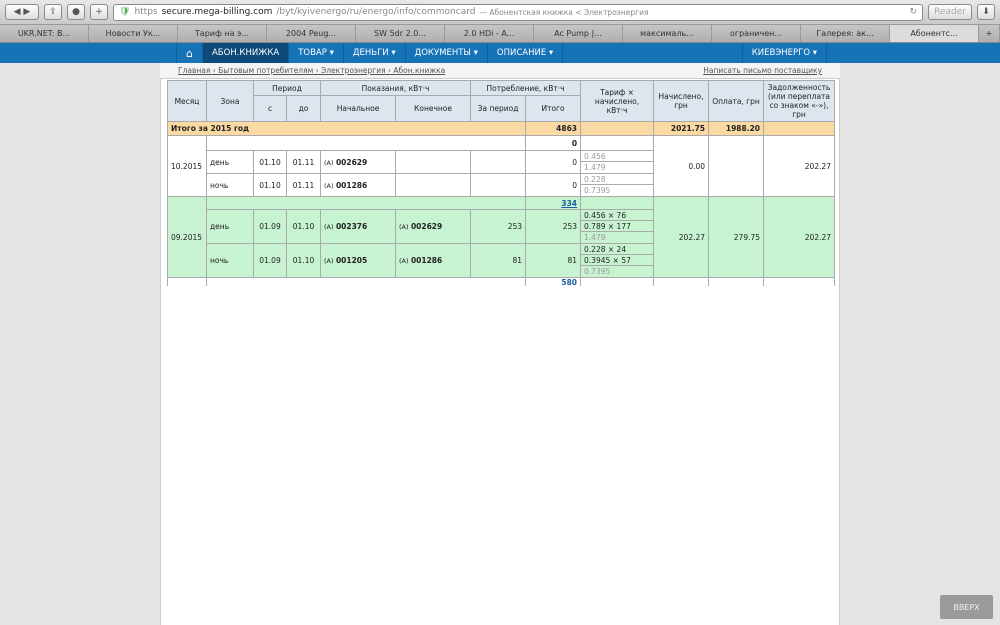 Image resolution: width=1000 pixels, height=625 pixels. I want to click on value: 001286, so click(426, 260).